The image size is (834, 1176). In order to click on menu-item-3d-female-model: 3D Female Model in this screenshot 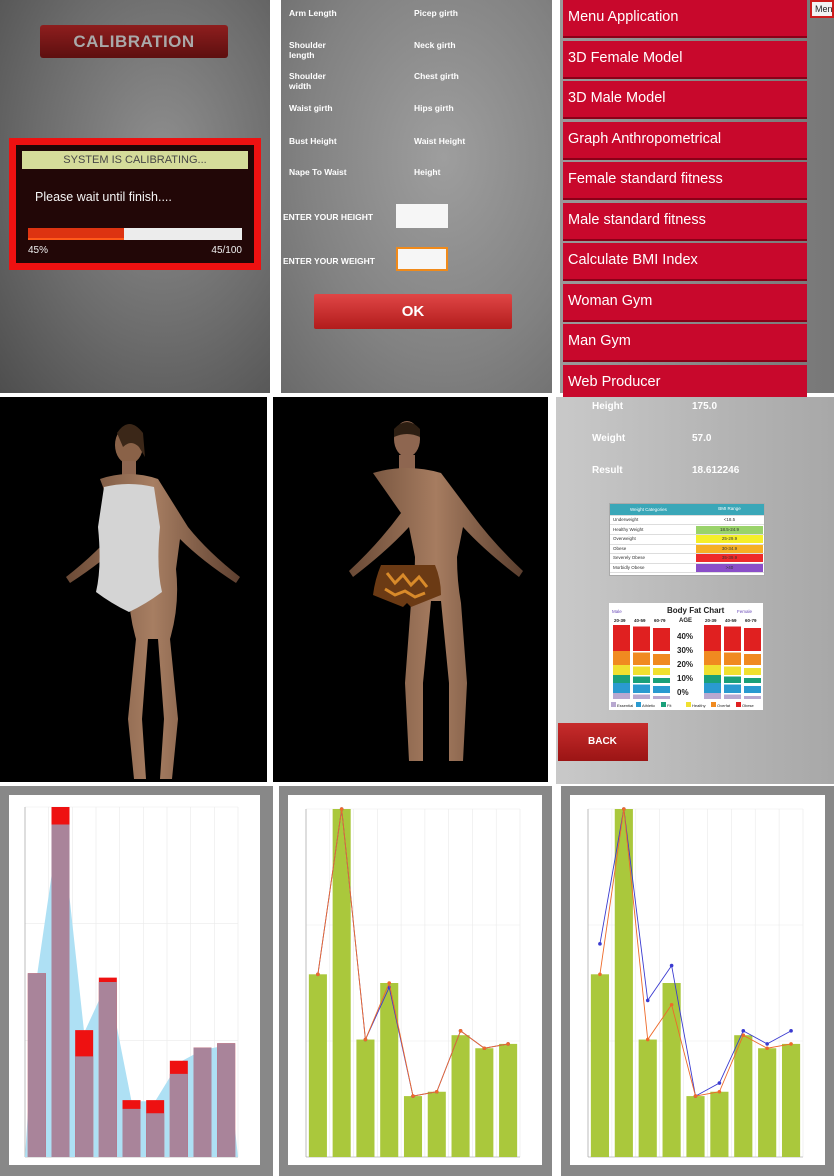, I will do `click(685, 59)`.